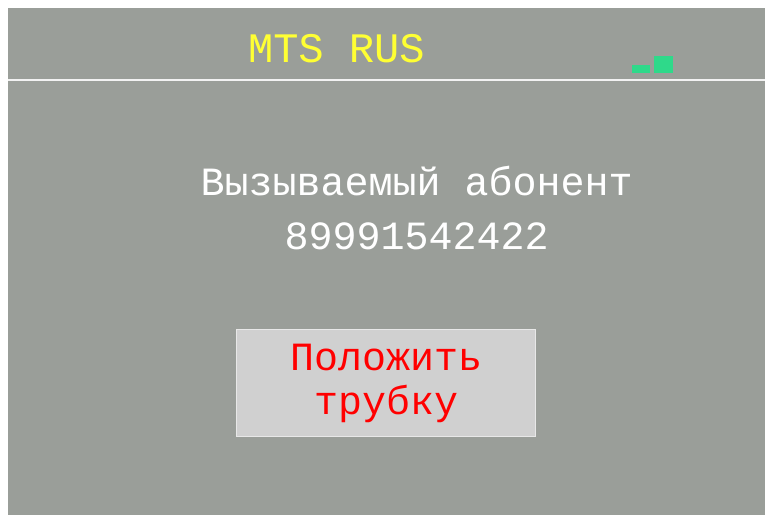 The height and width of the screenshot is (515, 765). I want to click on signal-icon, so click(653, 65).